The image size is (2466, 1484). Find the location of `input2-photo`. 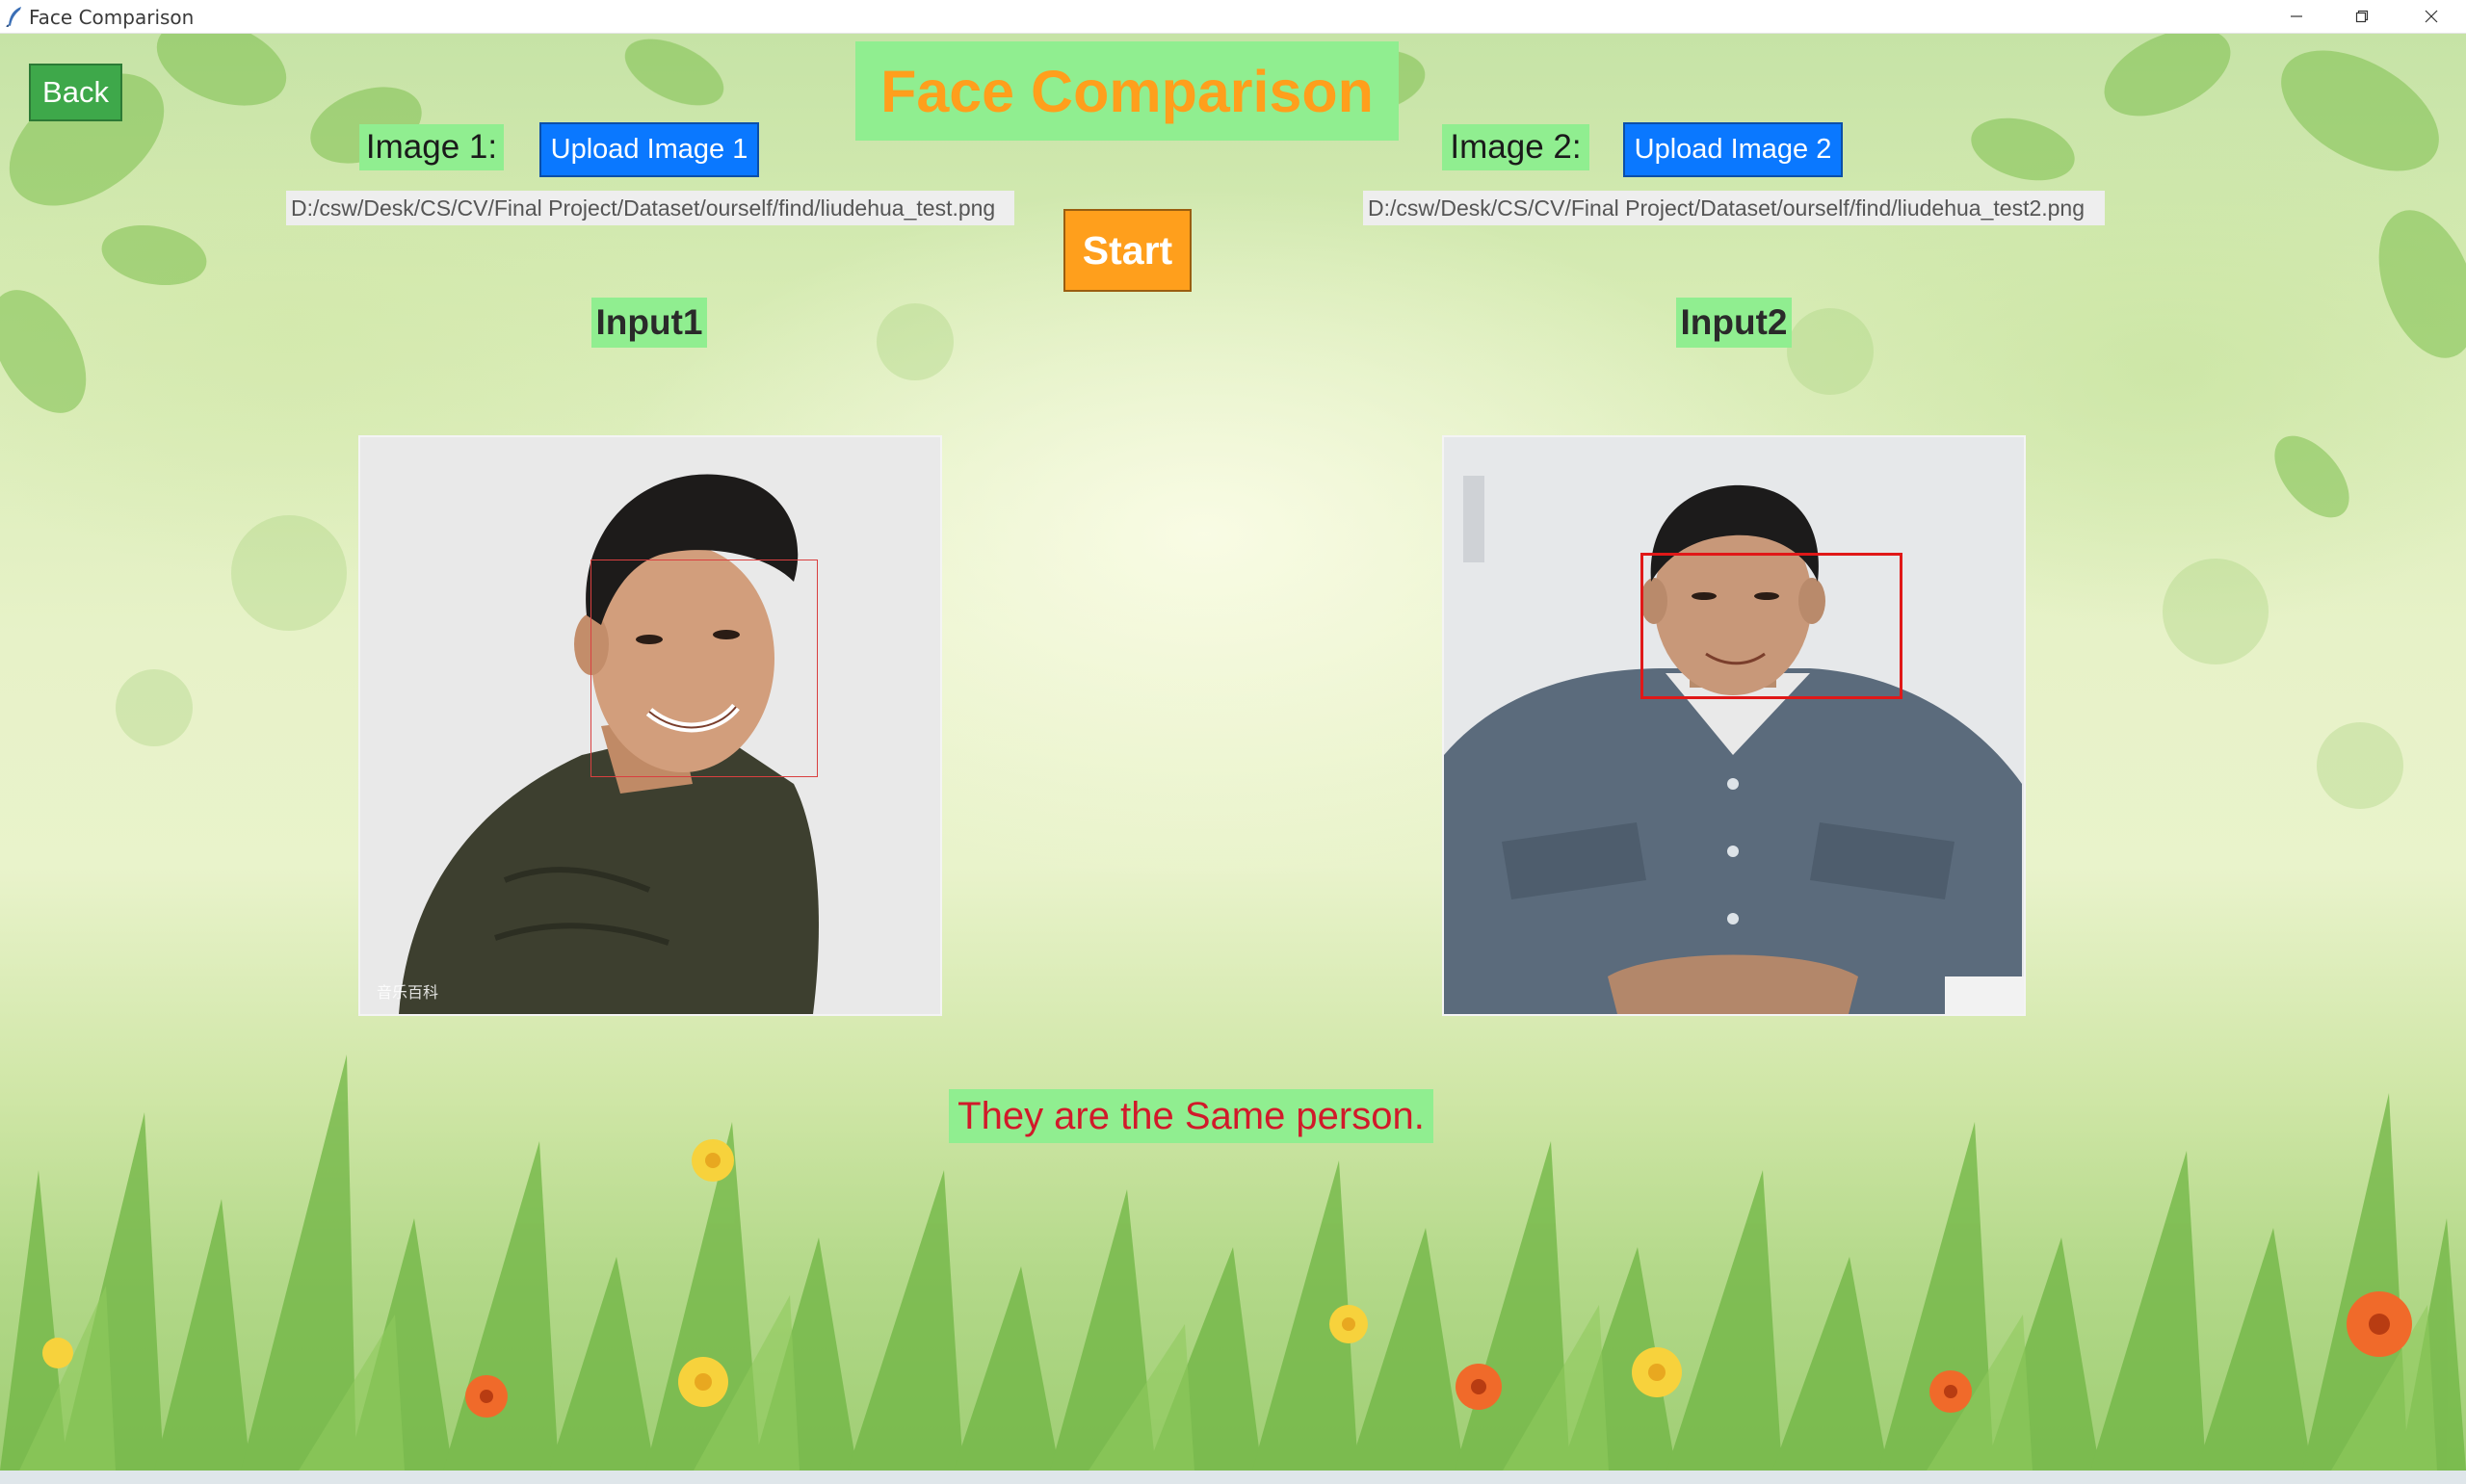

input2-photo is located at coordinates (1734, 726).